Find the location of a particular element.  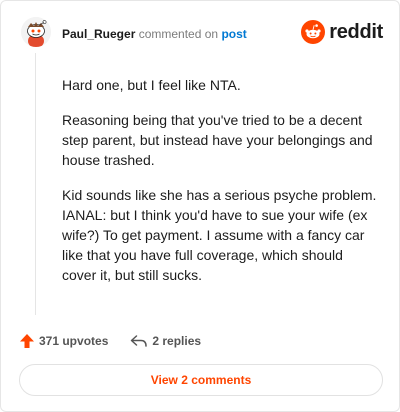

replies-button: 2 replies is located at coordinates (165, 341).